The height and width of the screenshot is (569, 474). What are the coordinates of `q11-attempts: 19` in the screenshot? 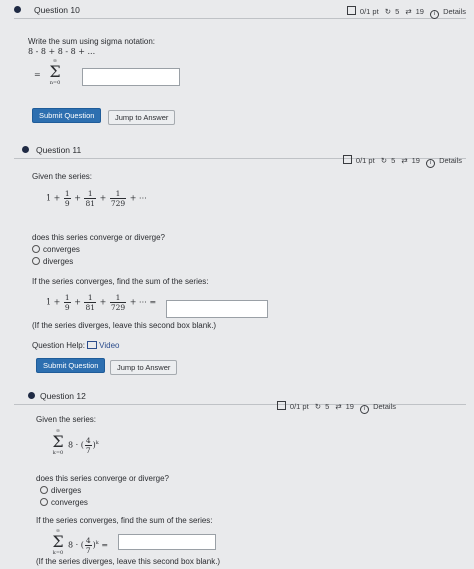 It's located at (415, 160).